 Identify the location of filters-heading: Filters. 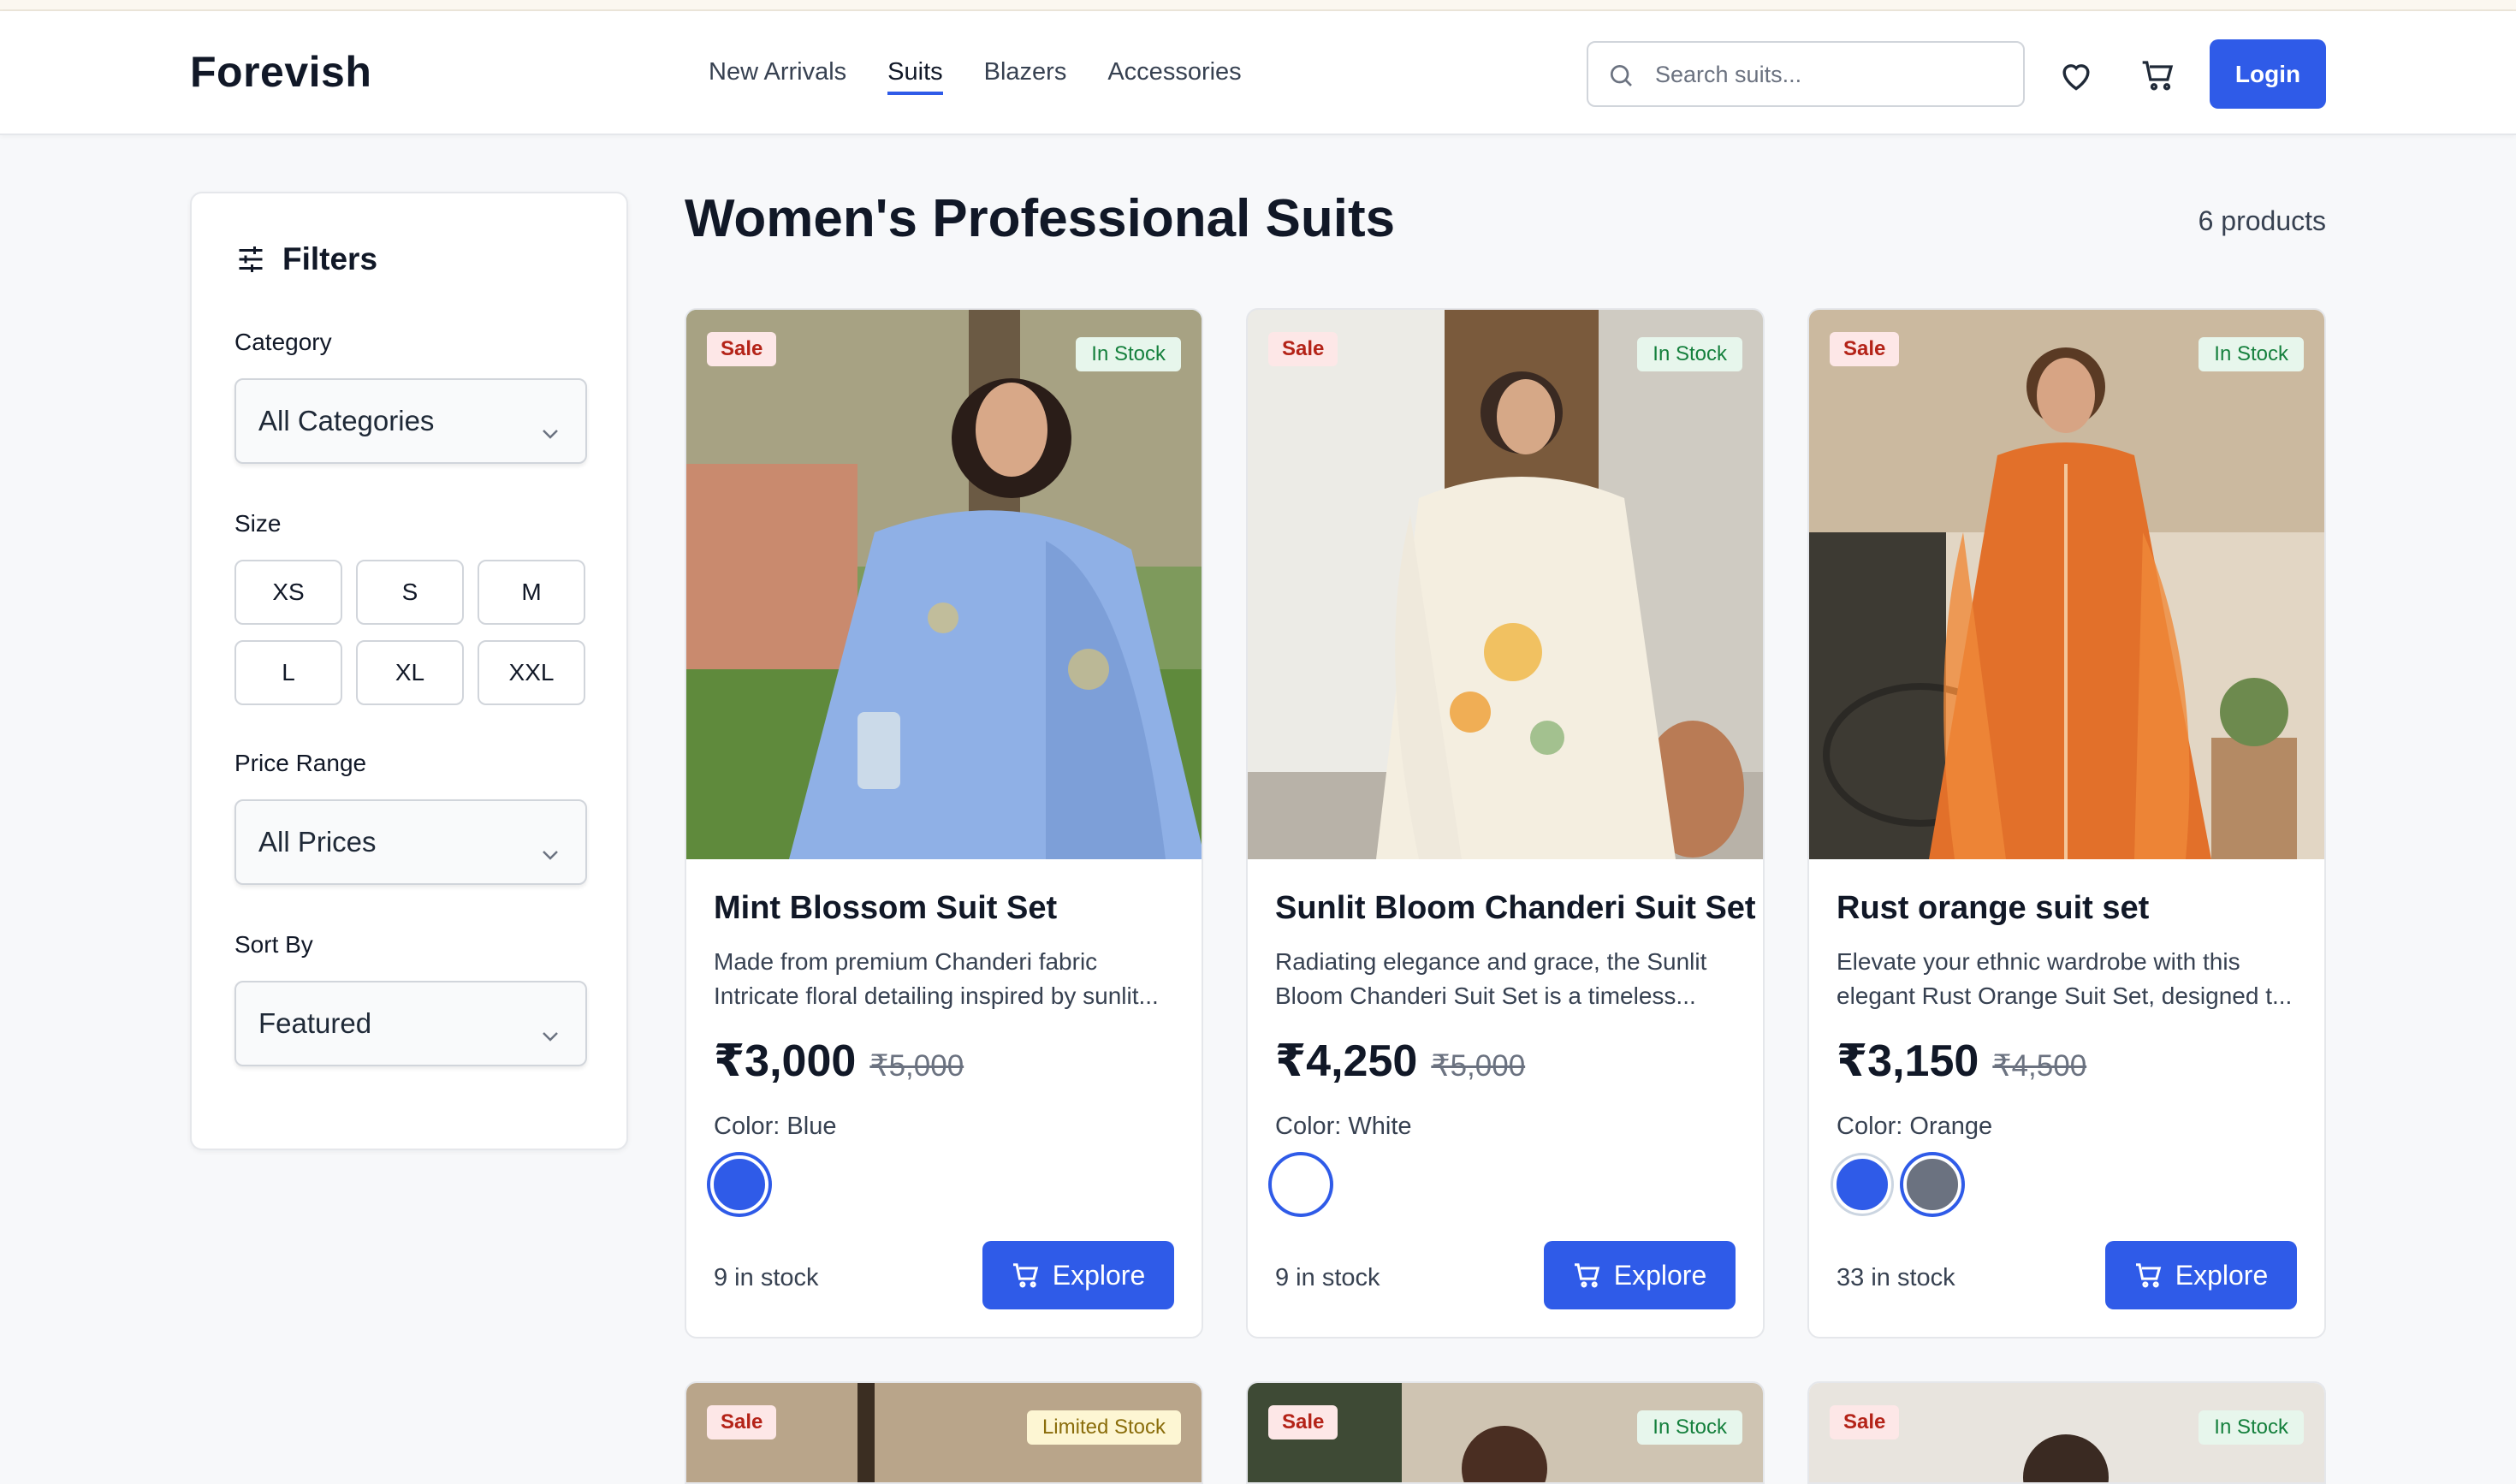
(305, 259).